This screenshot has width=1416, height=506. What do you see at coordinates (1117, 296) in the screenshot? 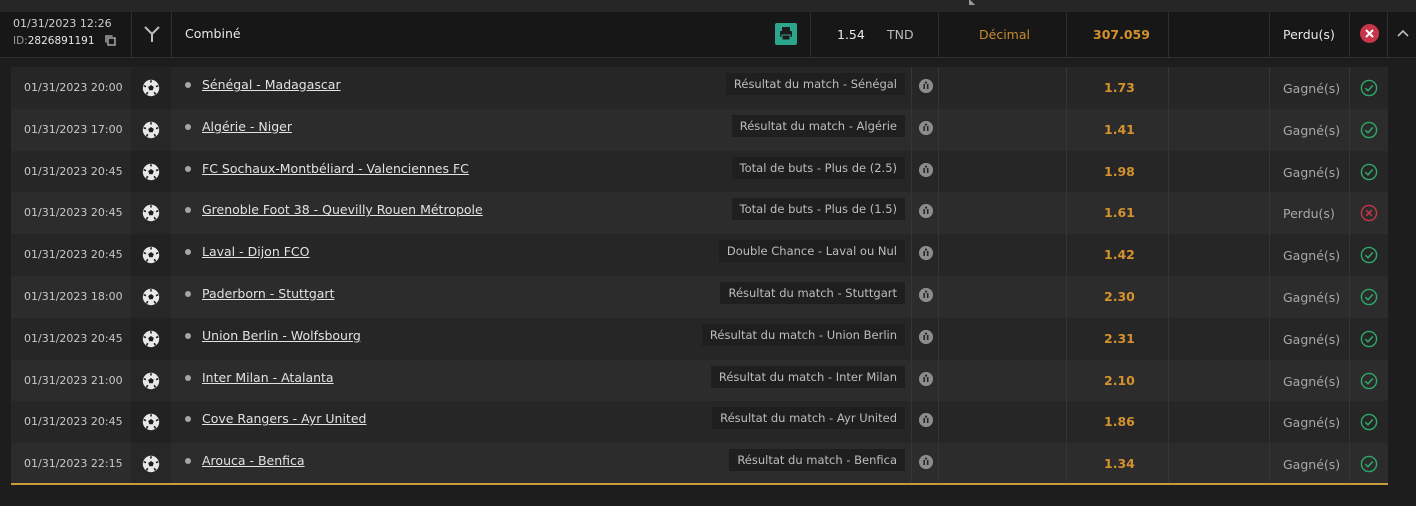
I see `odds-cell: 2.30` at bounding box center [1117, 296].